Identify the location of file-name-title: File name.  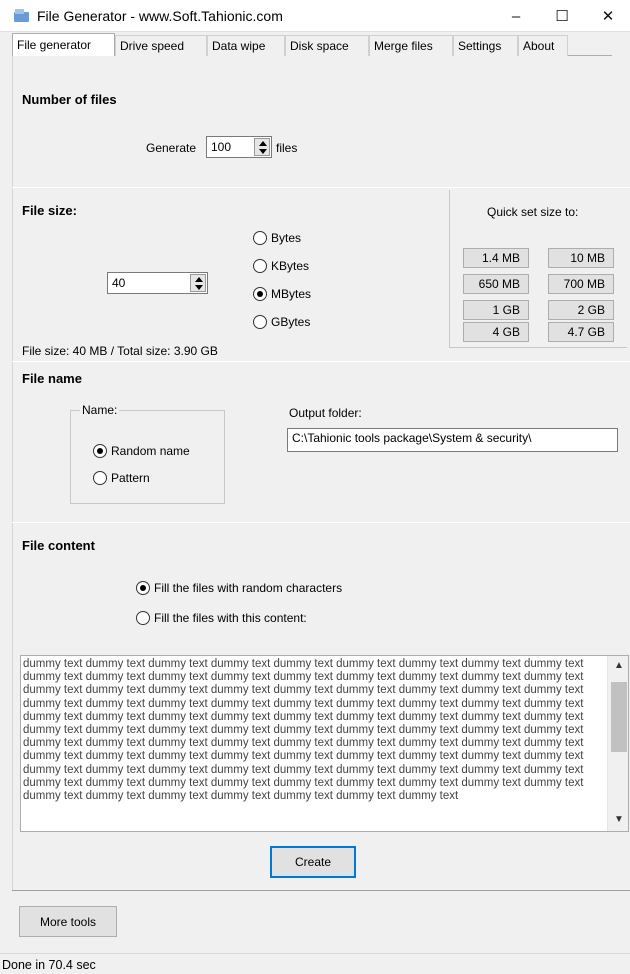
(52, 378).